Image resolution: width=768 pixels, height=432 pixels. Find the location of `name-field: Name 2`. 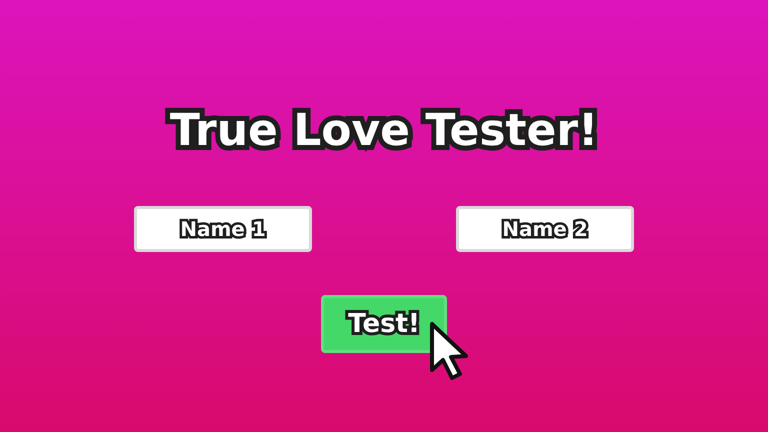

name-field: Name 2 is located at coordinates (545, 229).